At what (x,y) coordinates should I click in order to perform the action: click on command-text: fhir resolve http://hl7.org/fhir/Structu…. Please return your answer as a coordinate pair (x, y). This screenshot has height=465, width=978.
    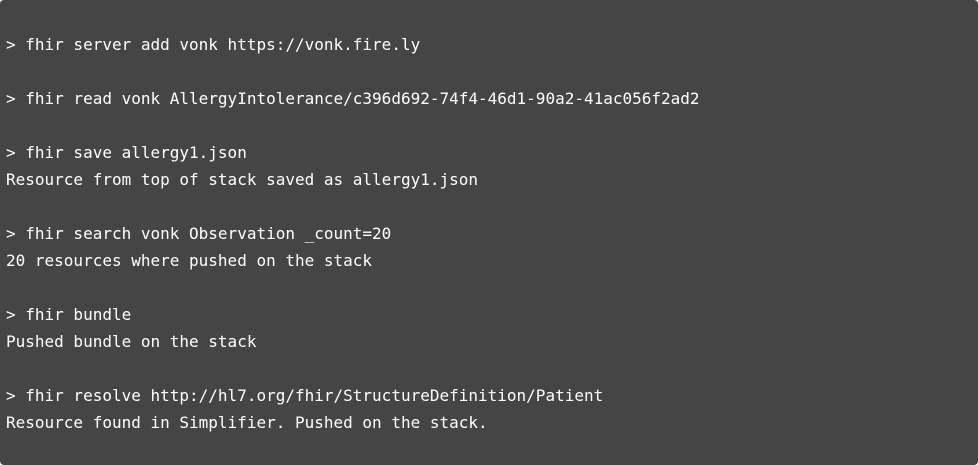
    Looking at the image, I should click on (314, 395).